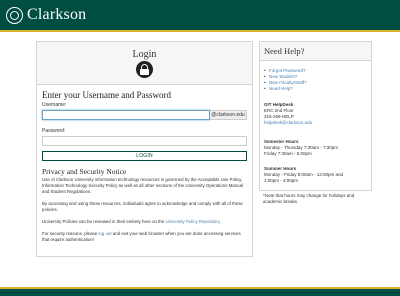 The height and width of the screenshot is (296, 400). I want to click on username-label: Username:, so click(54, 105).